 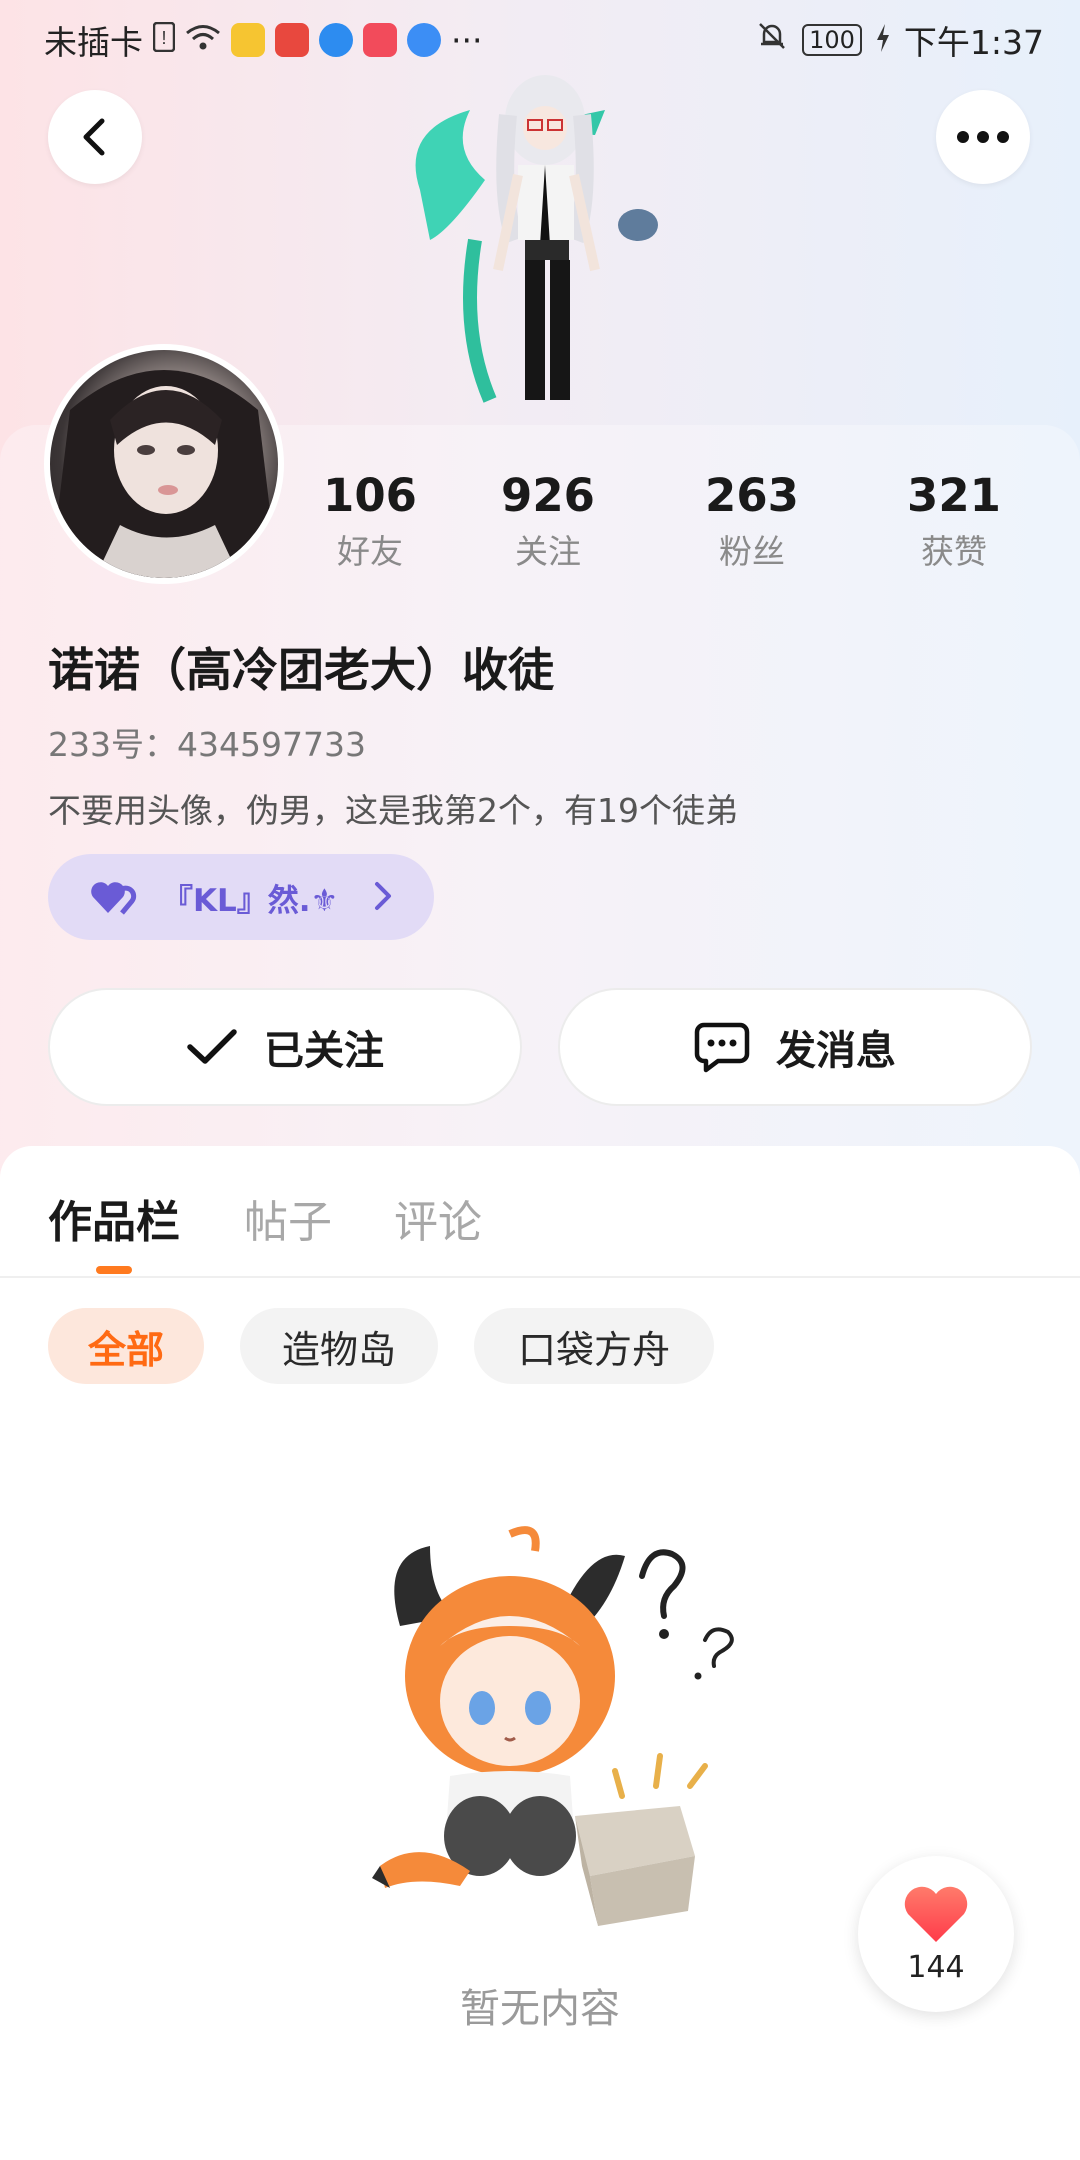 I want to click on followed-button: 已关注, so click(x=285, y=1047).